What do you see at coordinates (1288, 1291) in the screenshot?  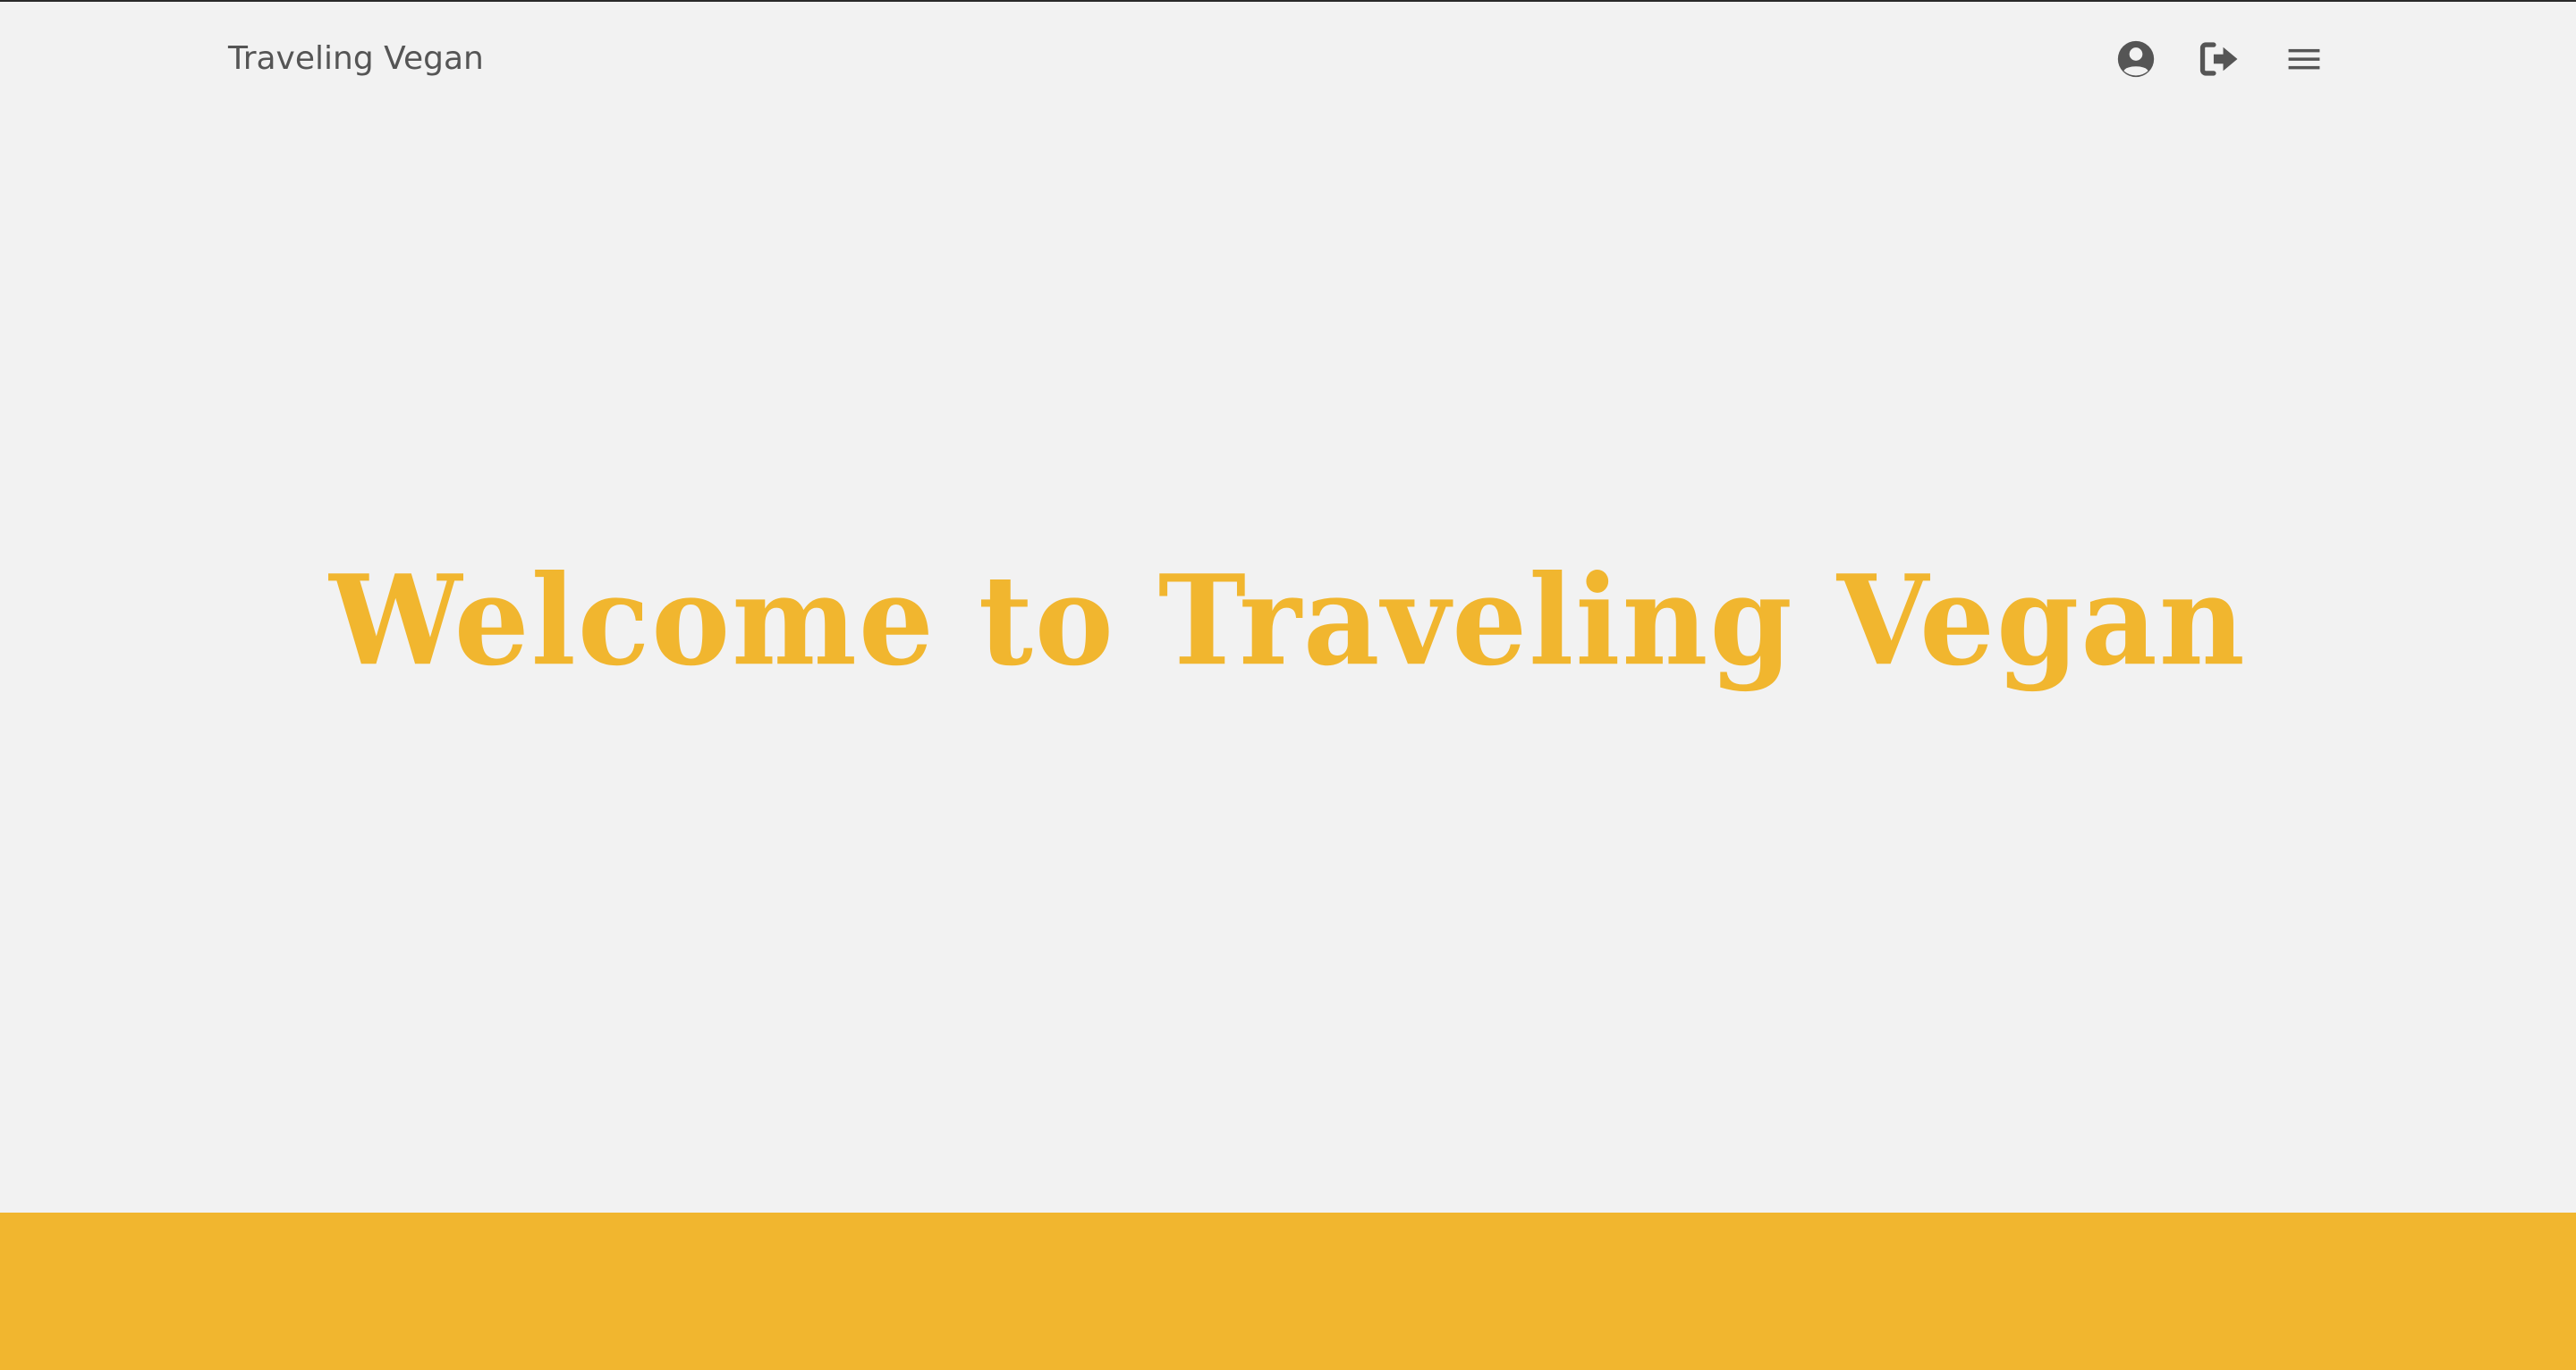 I see `footer-band` at bounding box center [1288, 1291].